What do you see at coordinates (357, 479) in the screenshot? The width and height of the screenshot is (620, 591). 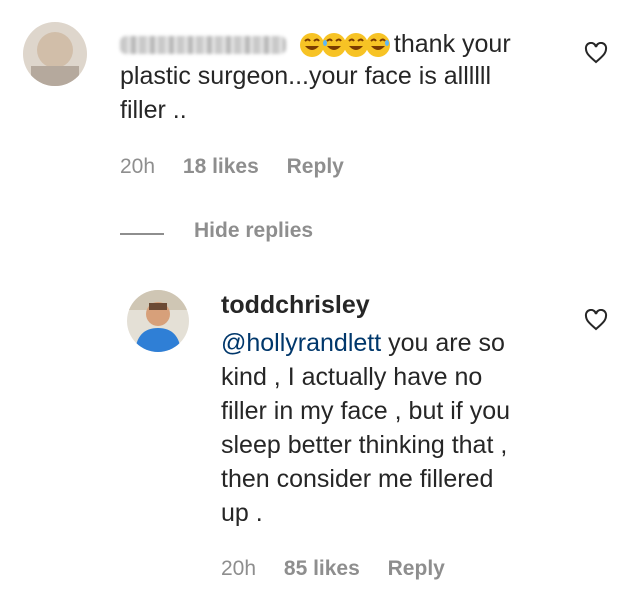 I see `reply-text-line: then consider me fillered` at bounding box center [357, 479].